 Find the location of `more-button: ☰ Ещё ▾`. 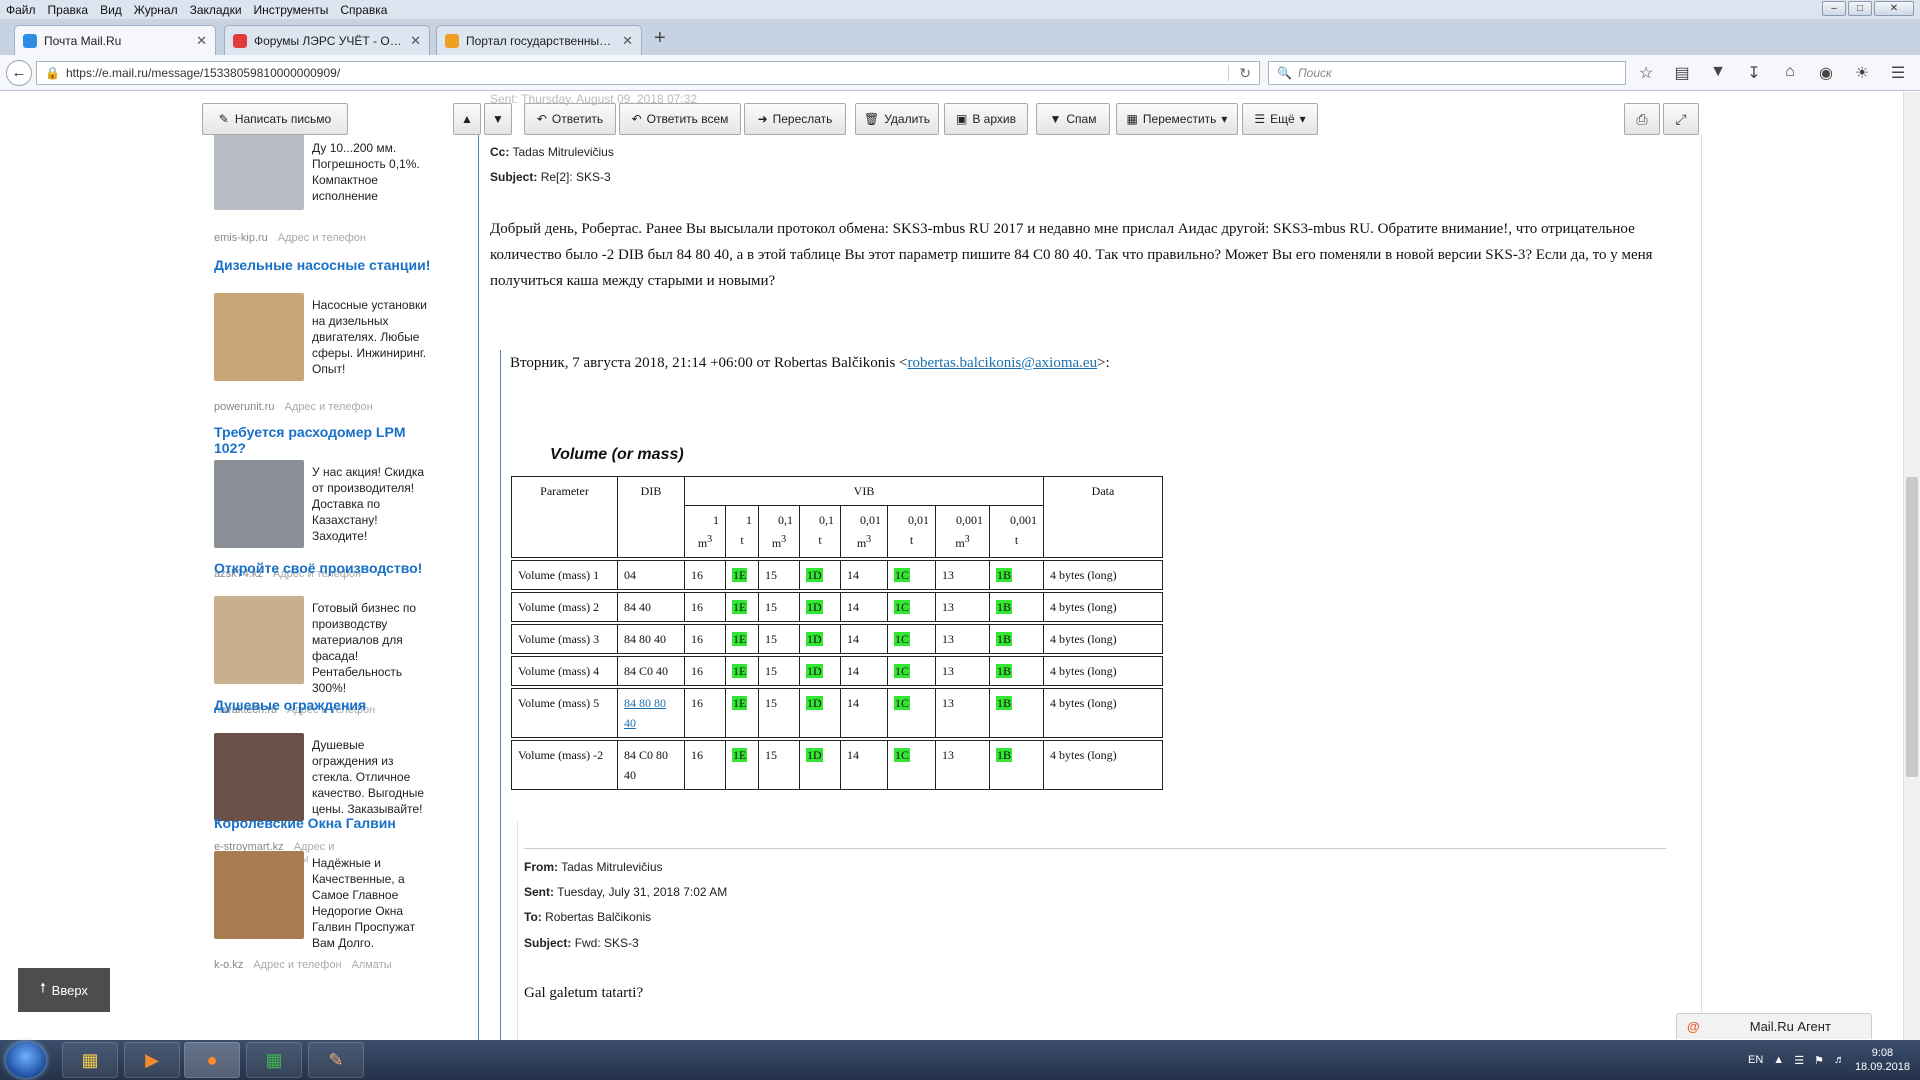

more-button: ☰ Ещё ▾ is located at coordinates (1280, 119).